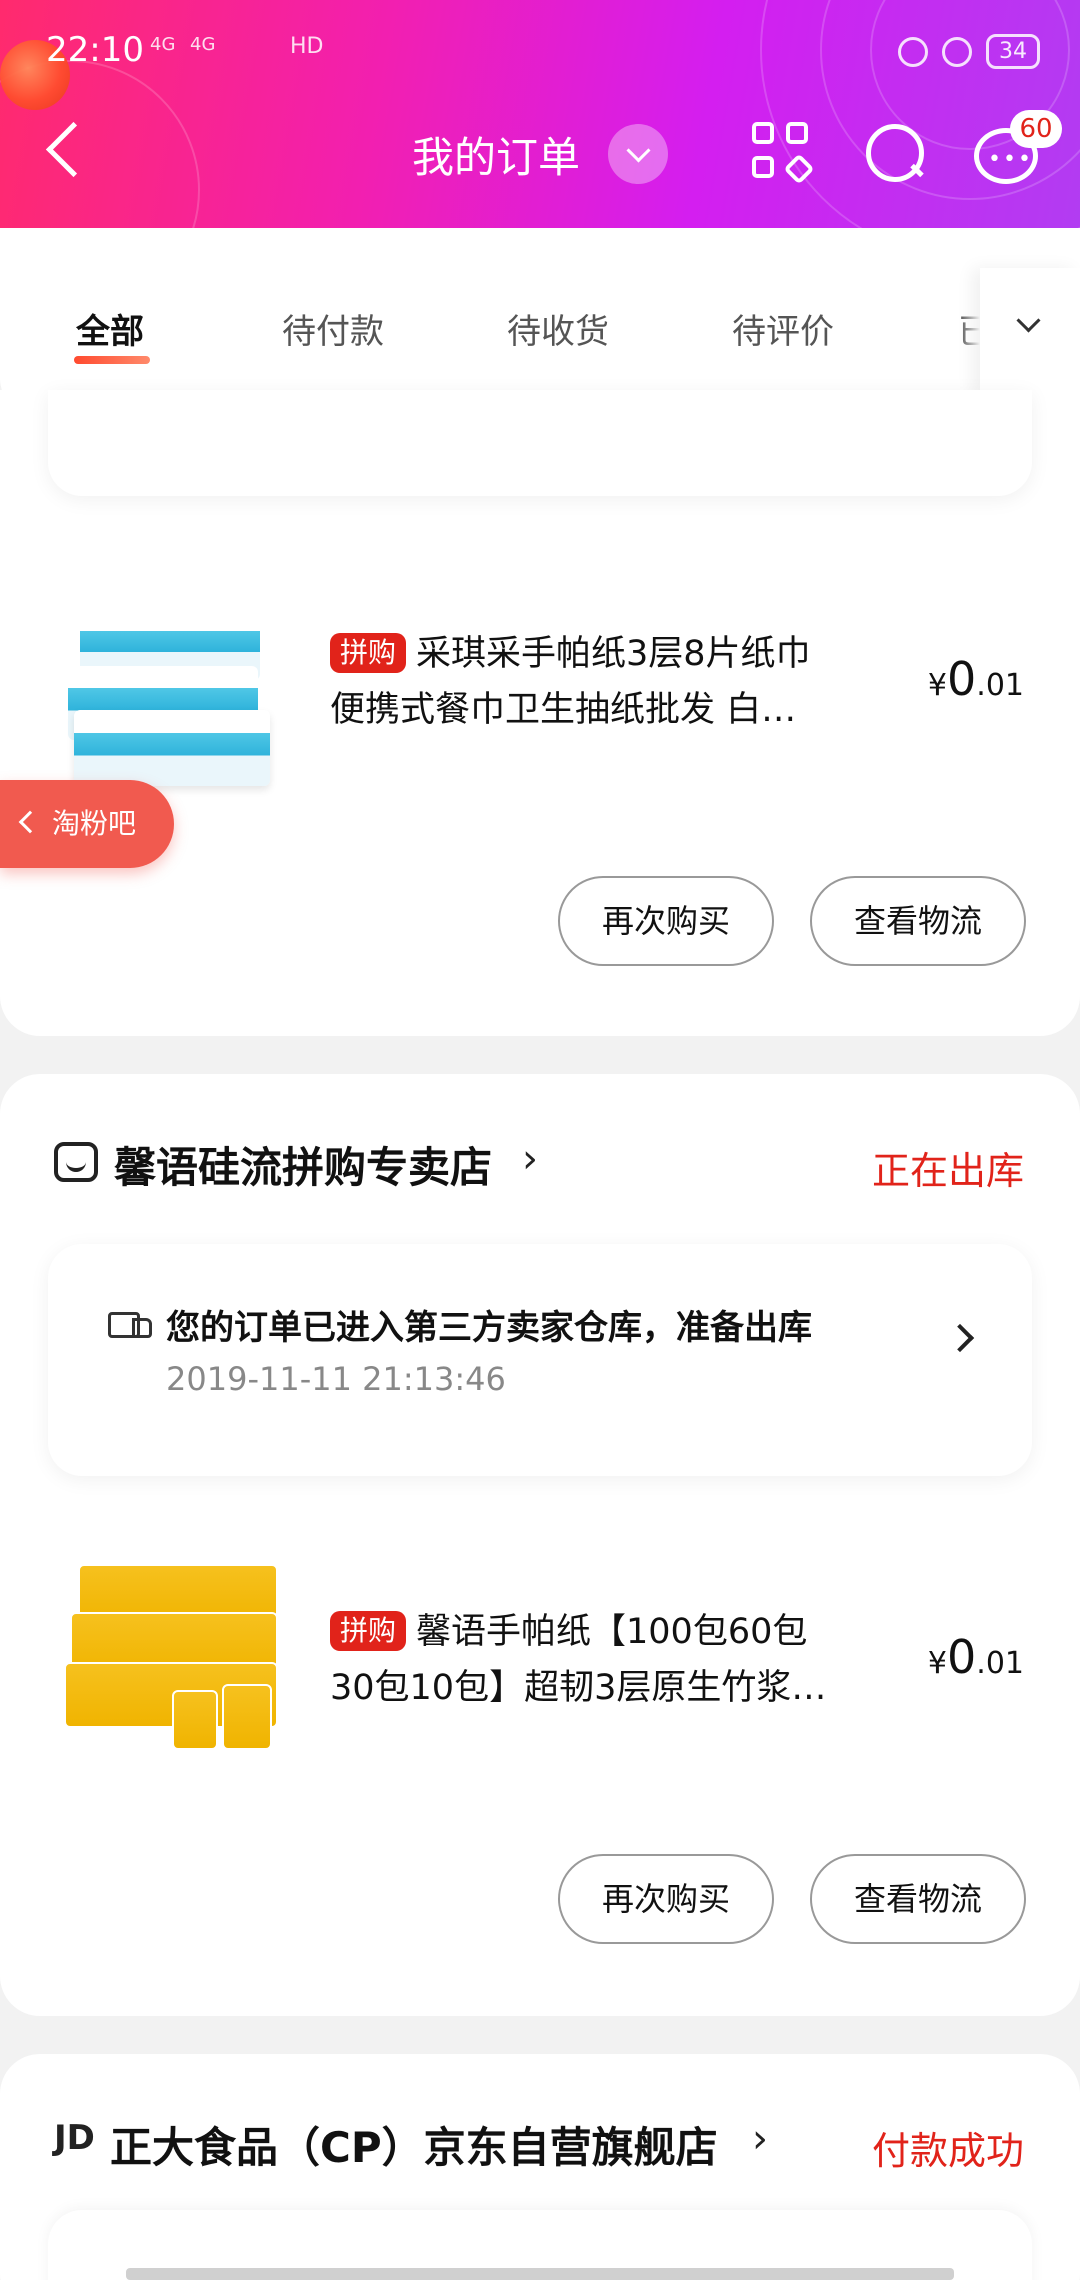 Image resolution: width=1080 pixels, height=2280 pixels. I want to click on signal-4g-1: 4G, so click(163, 44).